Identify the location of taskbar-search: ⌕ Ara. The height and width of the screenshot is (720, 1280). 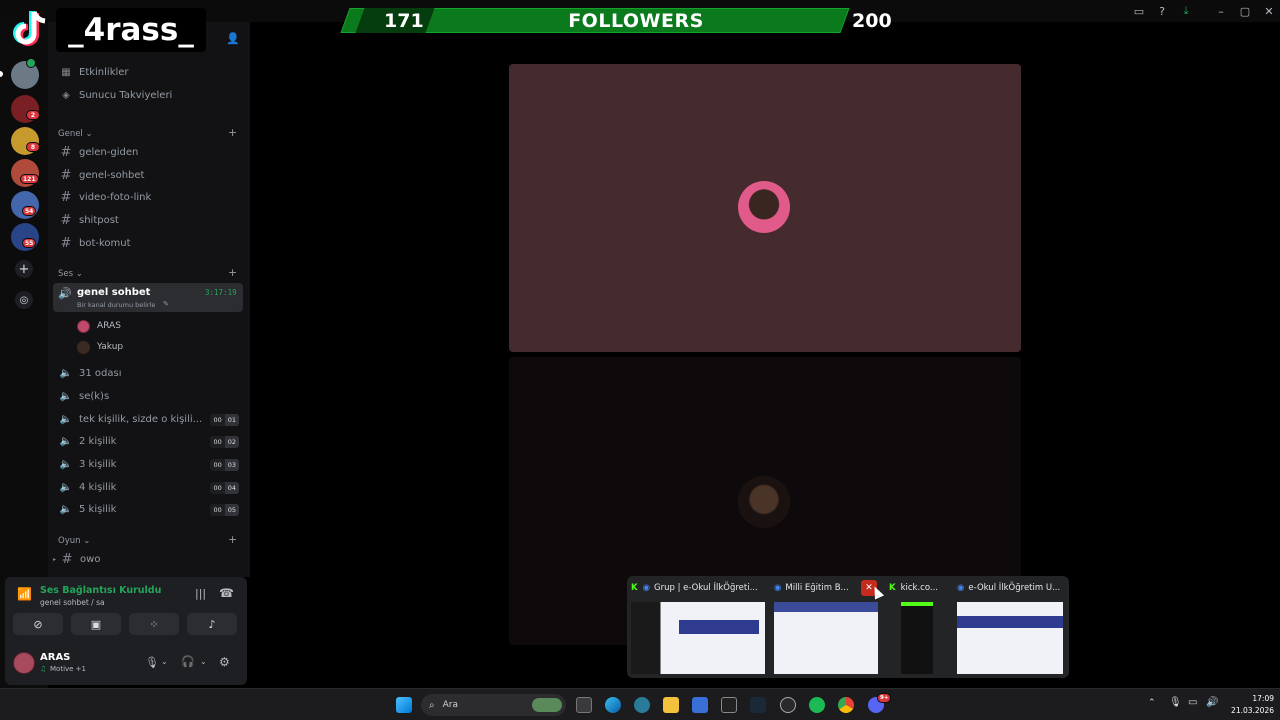
(493, 705).